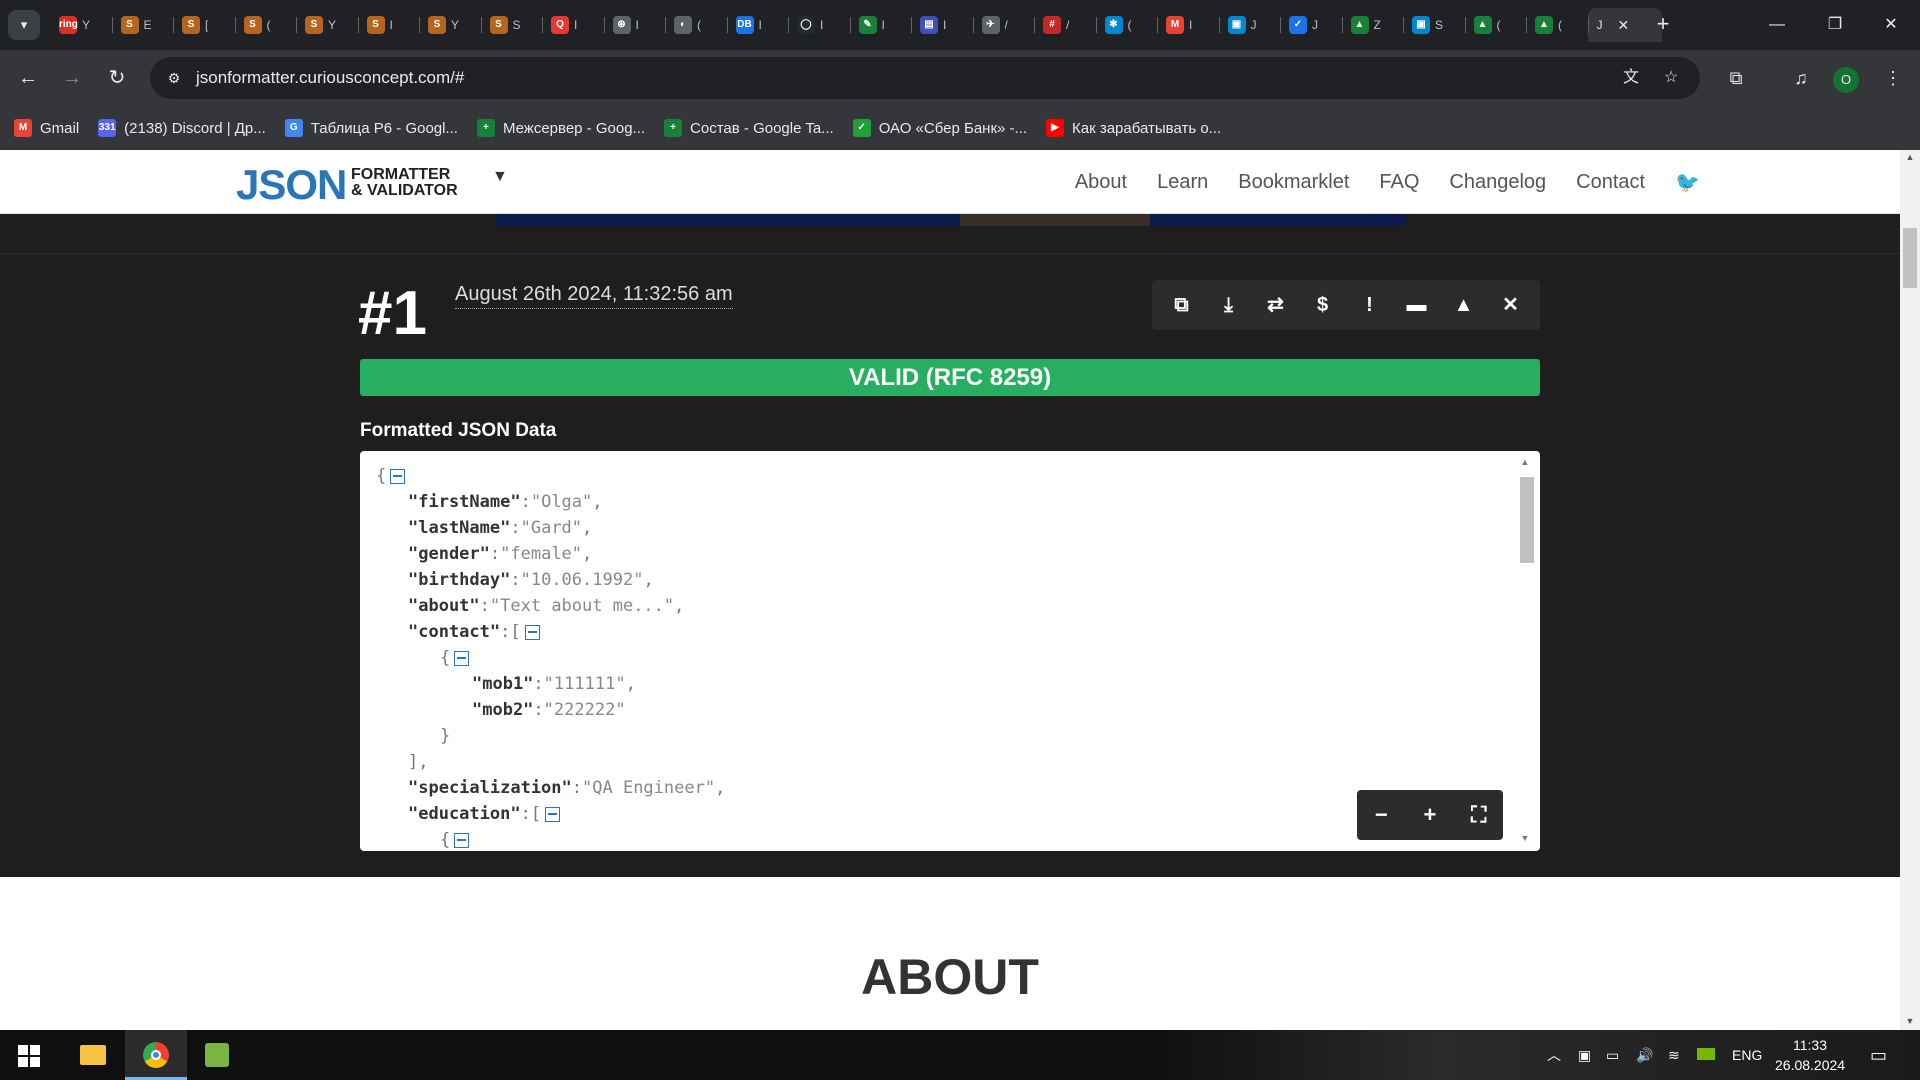  What do you see at coordinates (925, 78) in the screenshot?
I see `address-bar: ⚙ jsonformatter.curiousconcept.com/# 文 ☆` at bounding box center [925, 78].